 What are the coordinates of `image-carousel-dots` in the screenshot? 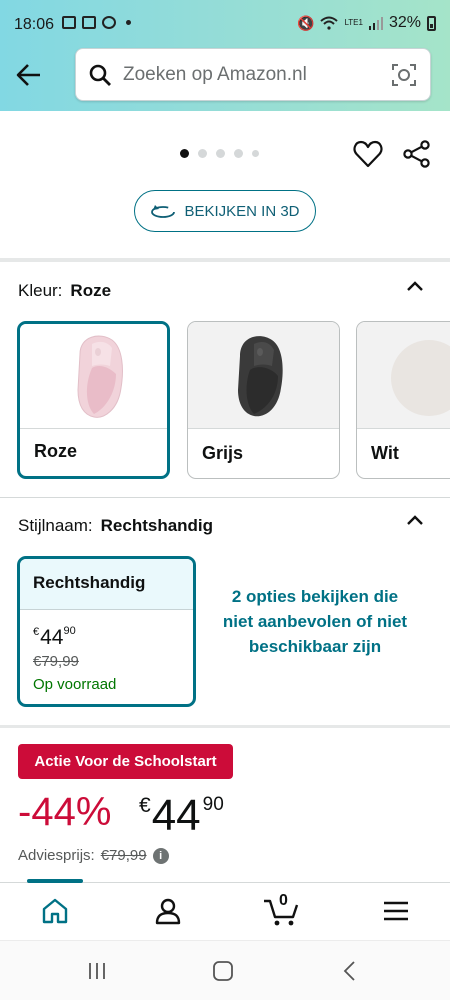 It's located at (219, 153).